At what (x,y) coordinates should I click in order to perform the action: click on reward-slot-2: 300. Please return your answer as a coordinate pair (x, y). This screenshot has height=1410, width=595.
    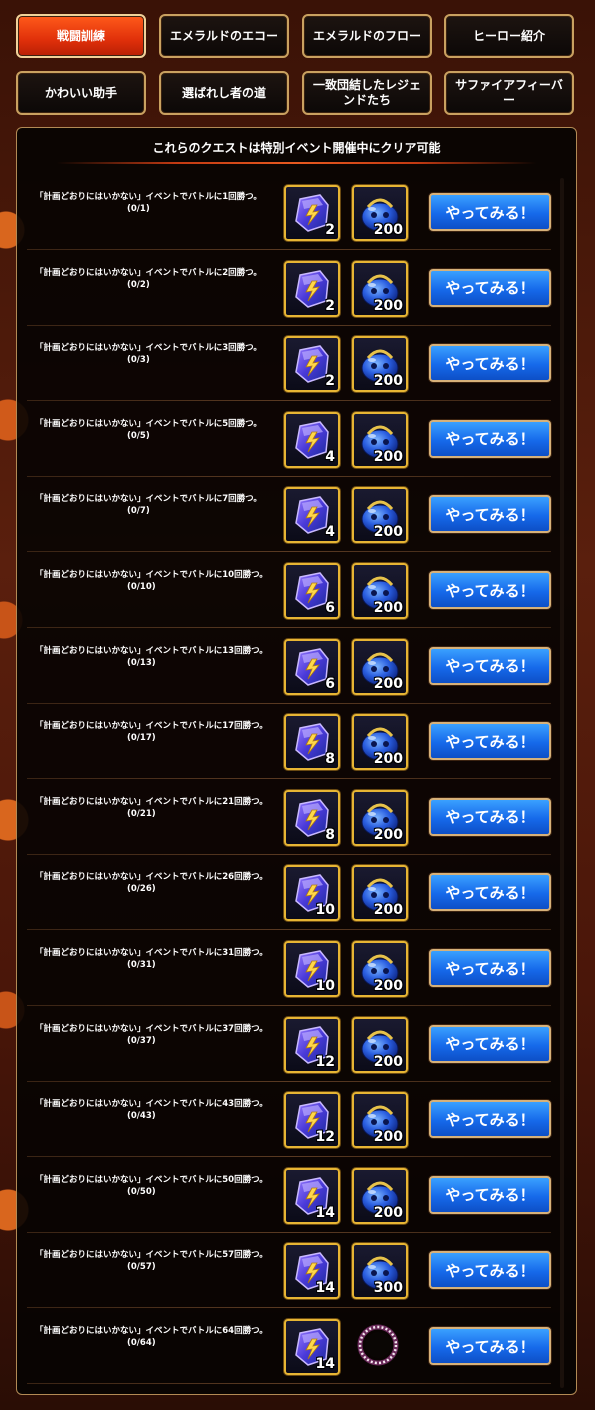
    Looking at the image, I should click on (380, 1271).